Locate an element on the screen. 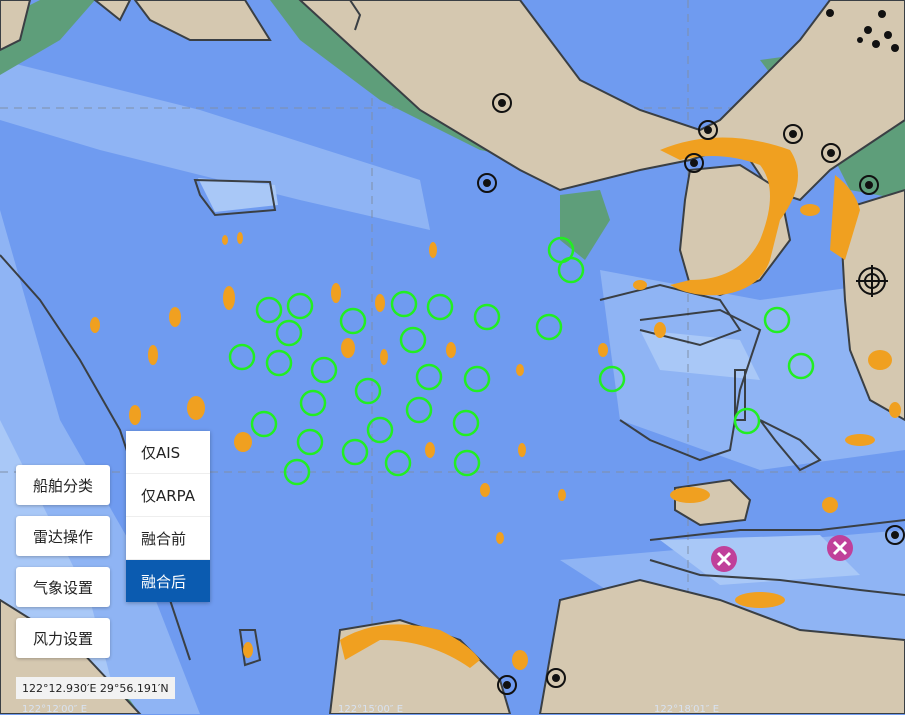 Image resolution: width=905 pixels, height=715 pixels. menu-item-arpa-only: 仅ARPA is located at coordinates (168, 495).